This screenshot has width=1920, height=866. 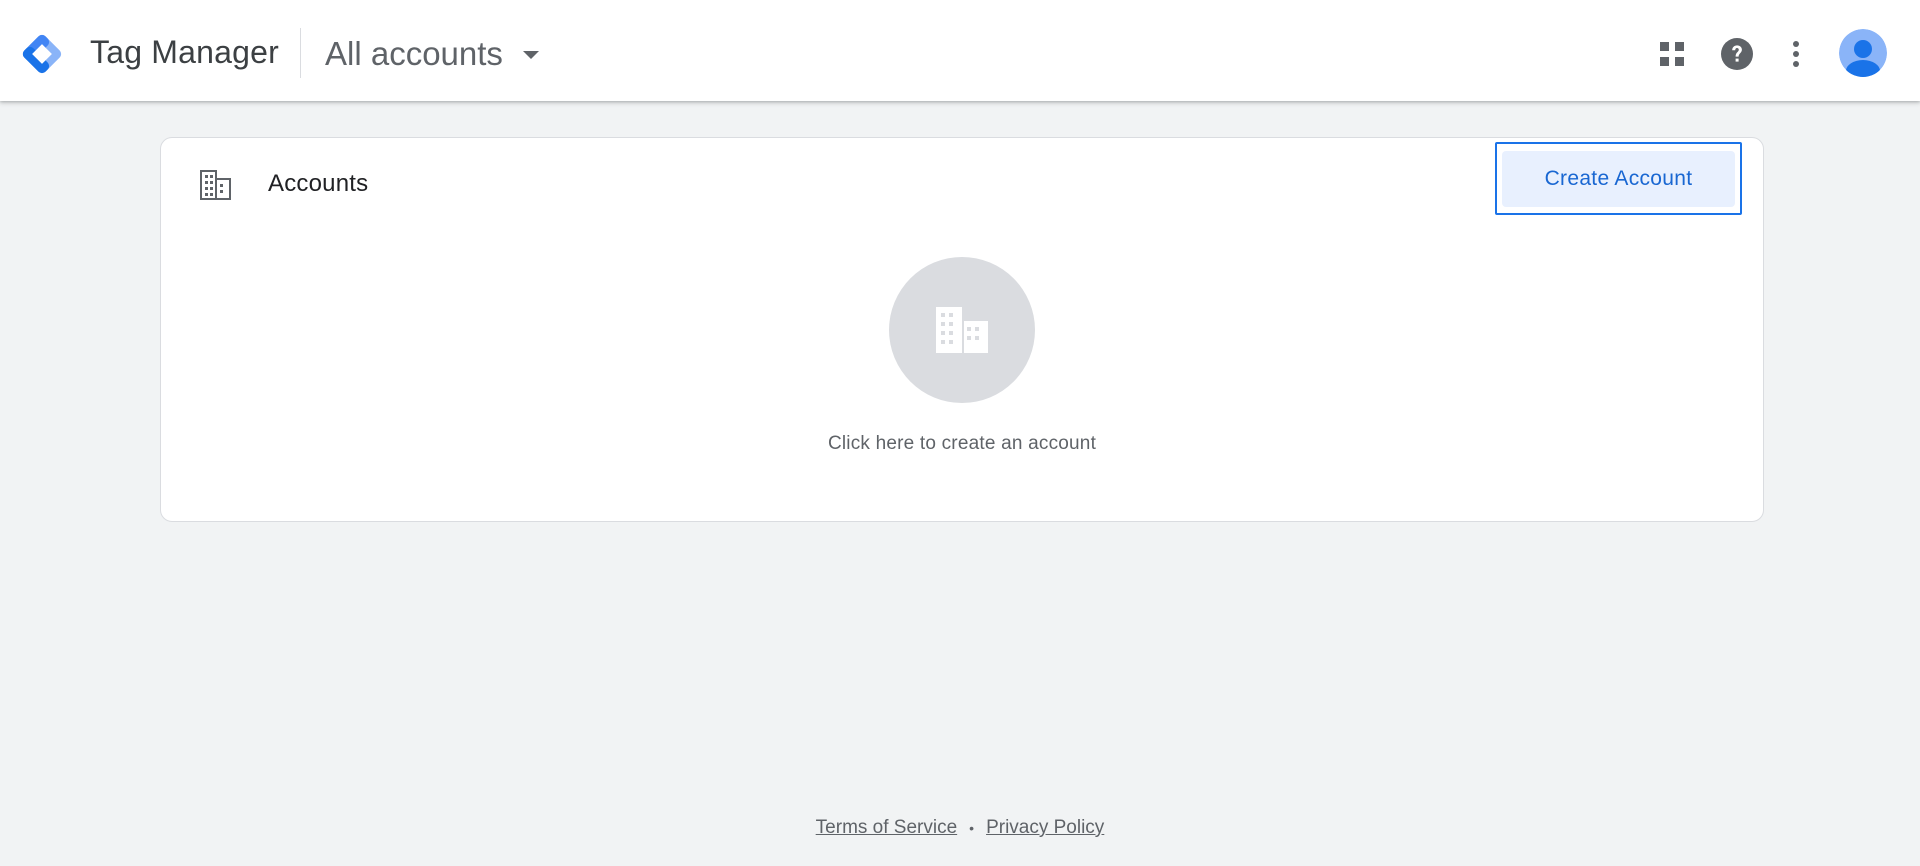 What do you see at coordinates (184, 52) in the screenshot?
I see `product-name: Tag Manager` at bounding box center [184, 52].